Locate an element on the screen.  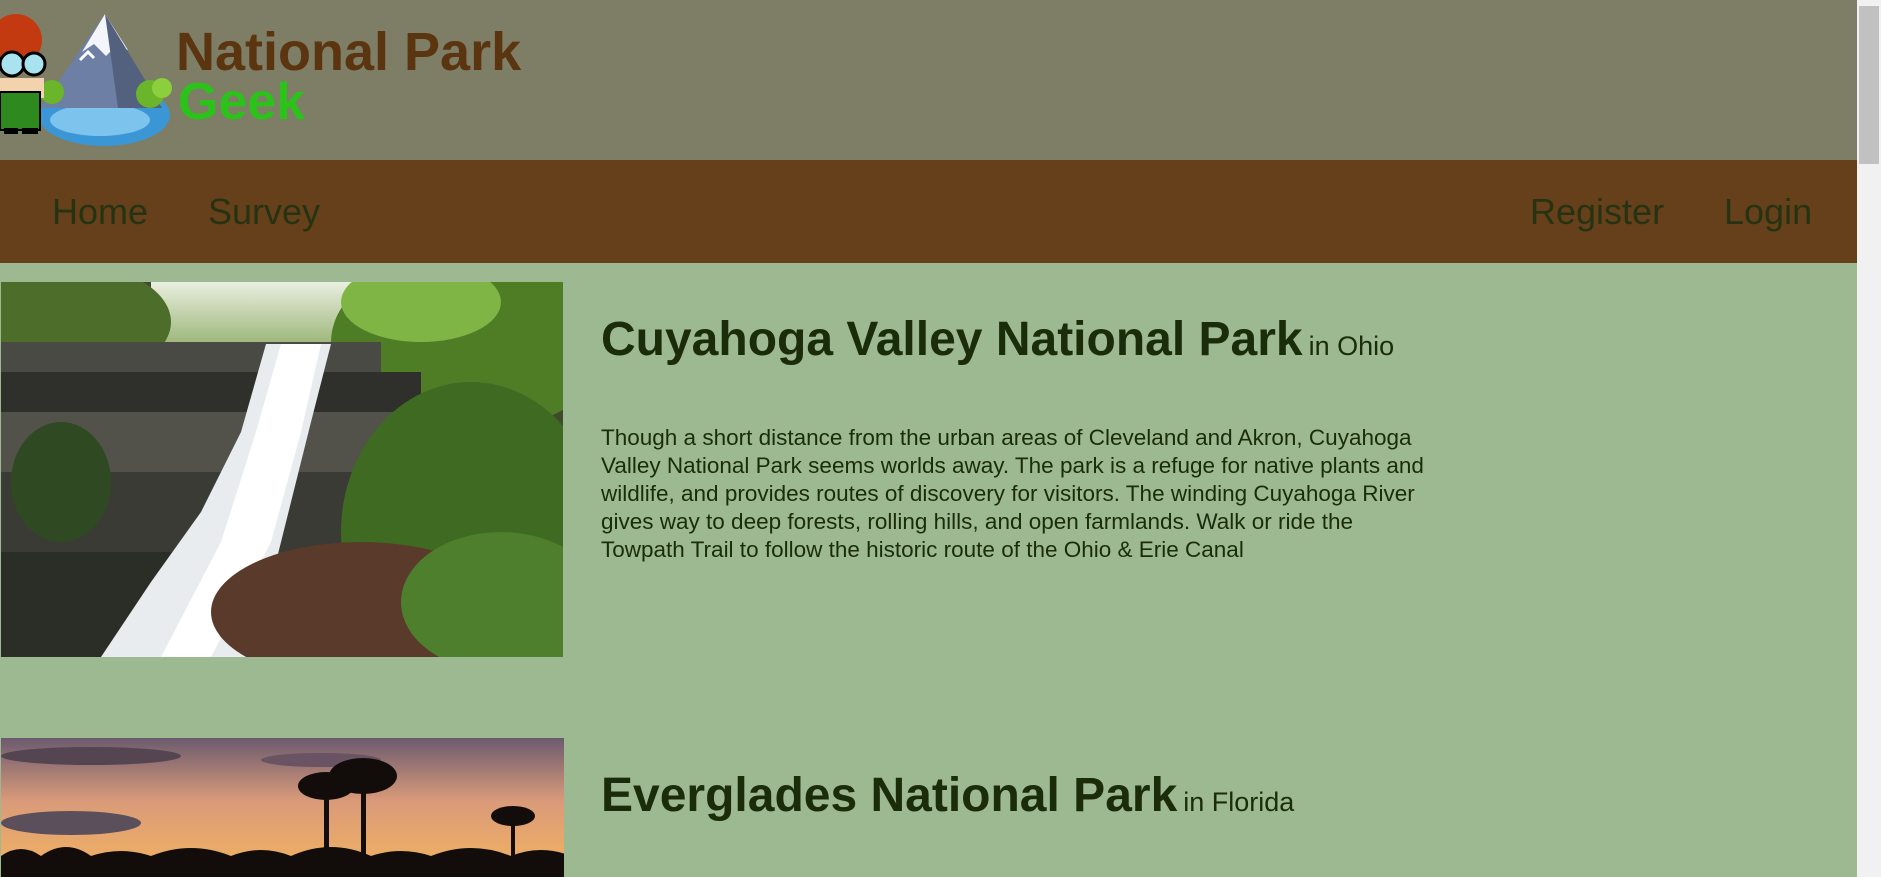
nav-link-register: Register is located at coordinates (1597, 212).